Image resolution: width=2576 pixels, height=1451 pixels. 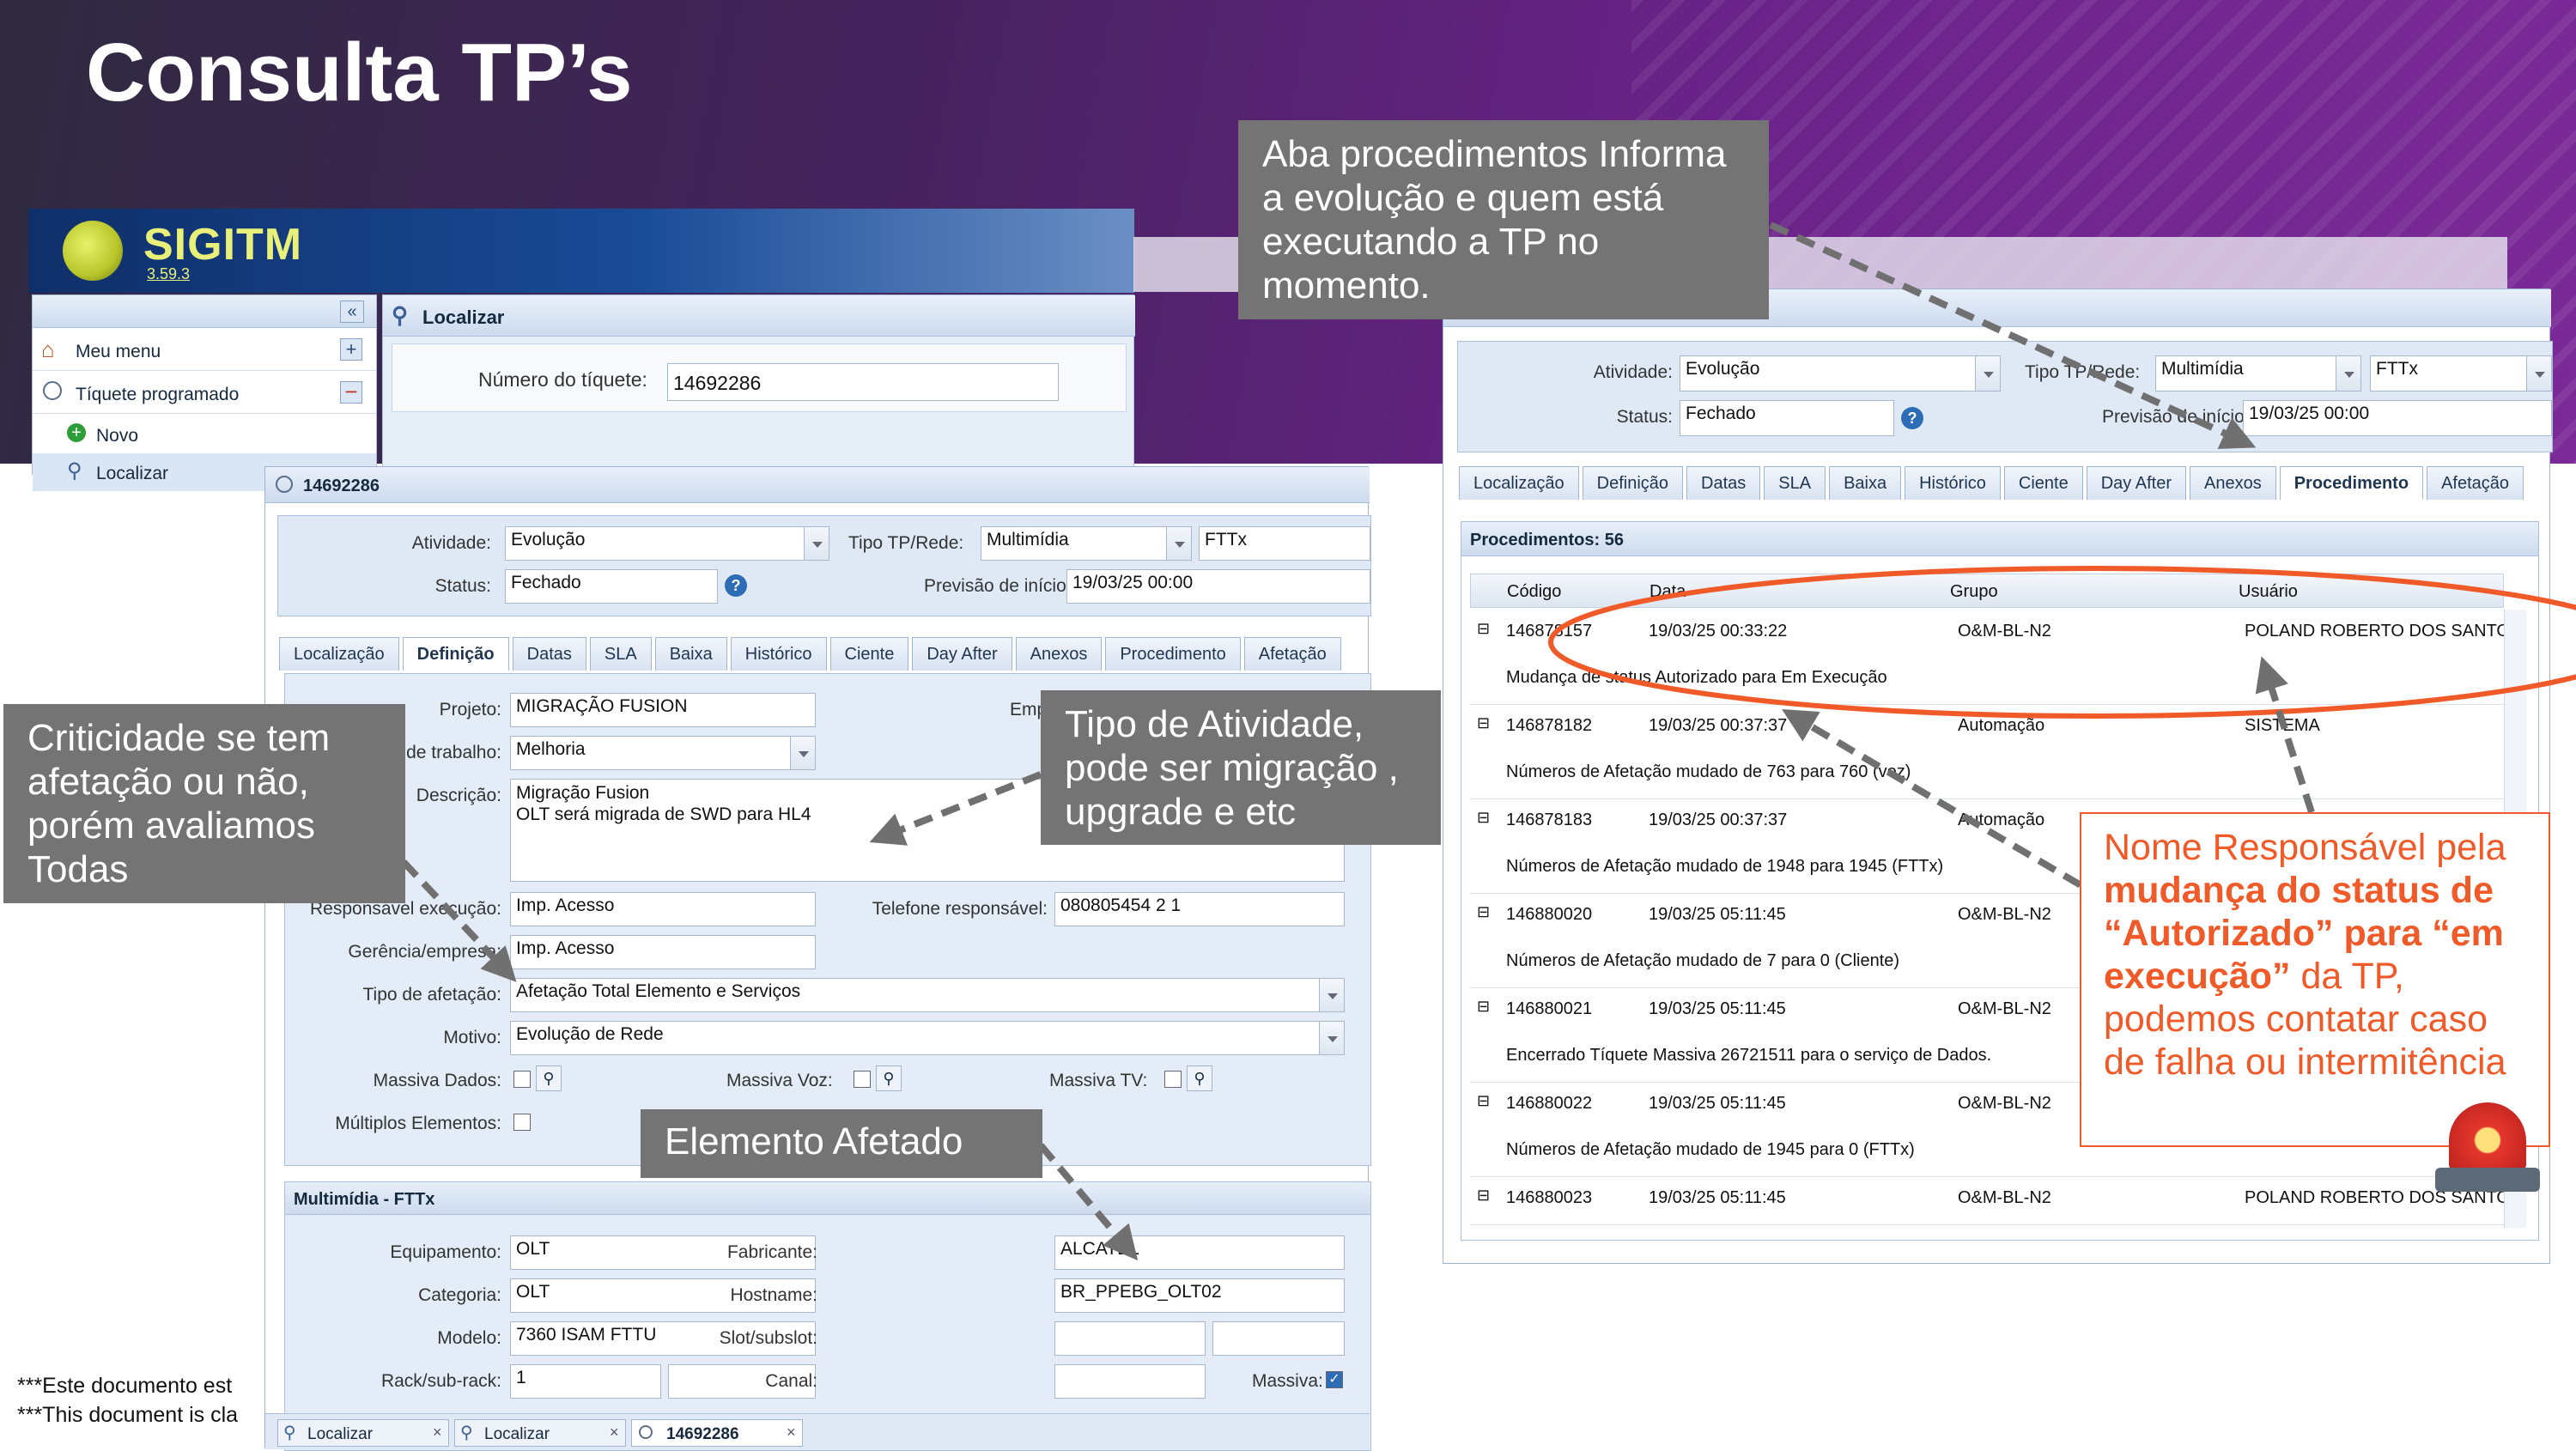 What do you see at coordinates (1088, 1202) in the screenshot?
I see `arrow-elemento` at bounding box center [1088, 1202].